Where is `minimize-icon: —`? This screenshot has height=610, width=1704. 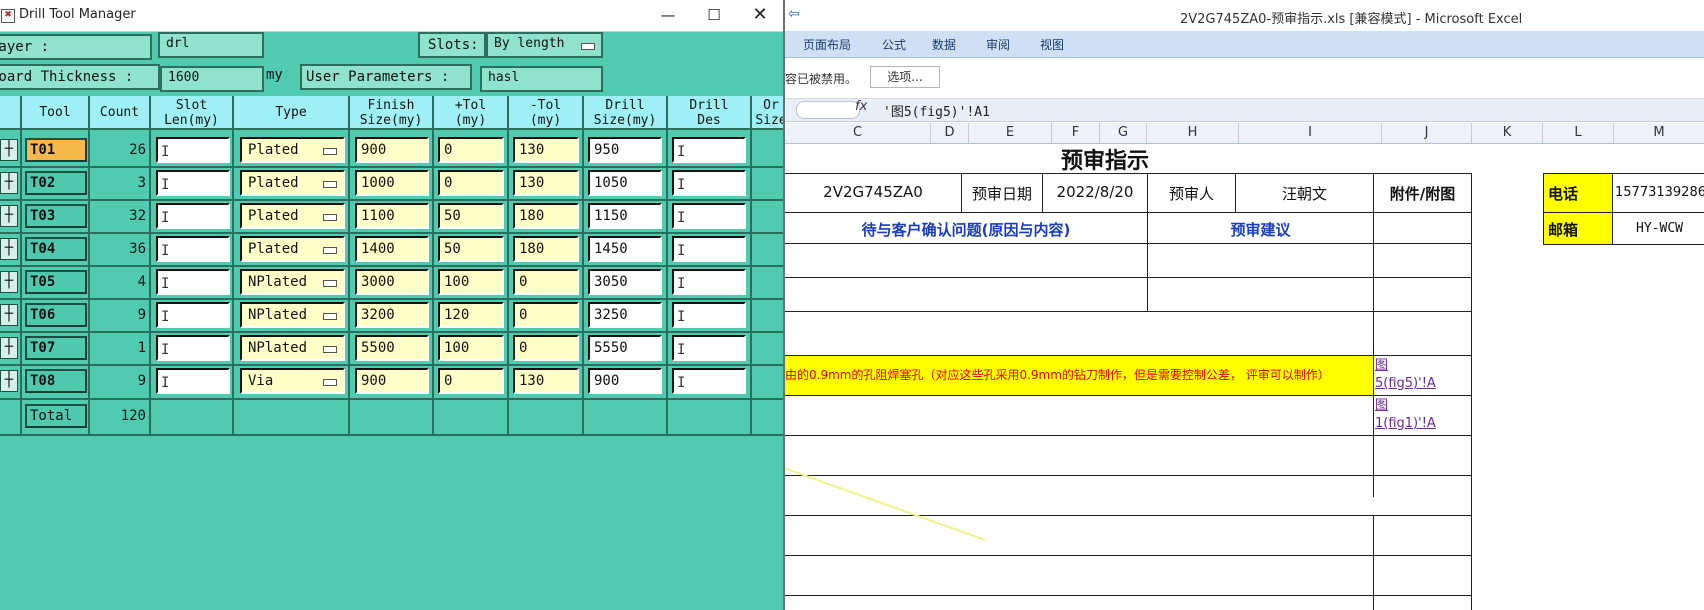 minimize-icon: — is located at coordinates (668, 15).